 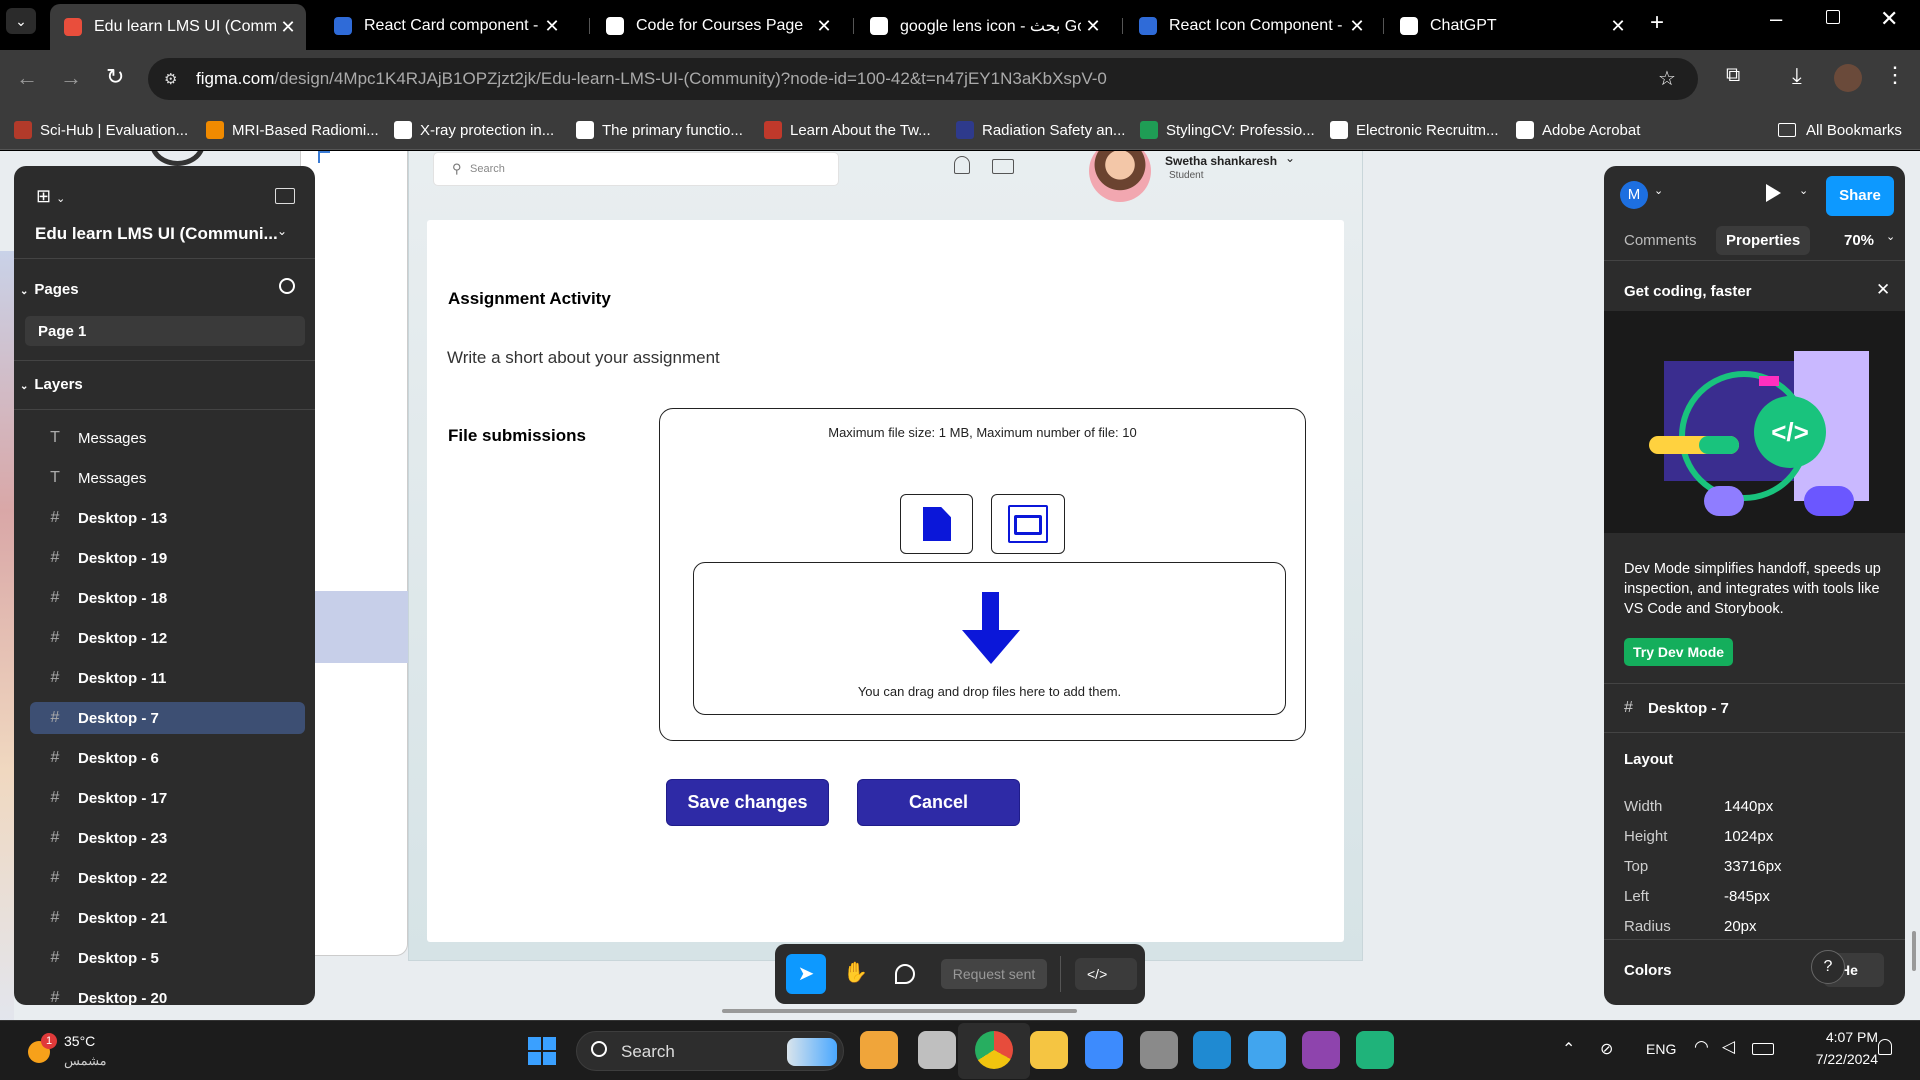 What do you see at coordinates (51, 384) in the screenshot?
I see `layers-heading: ⌄ Layers` at bounding box center [51, 384].